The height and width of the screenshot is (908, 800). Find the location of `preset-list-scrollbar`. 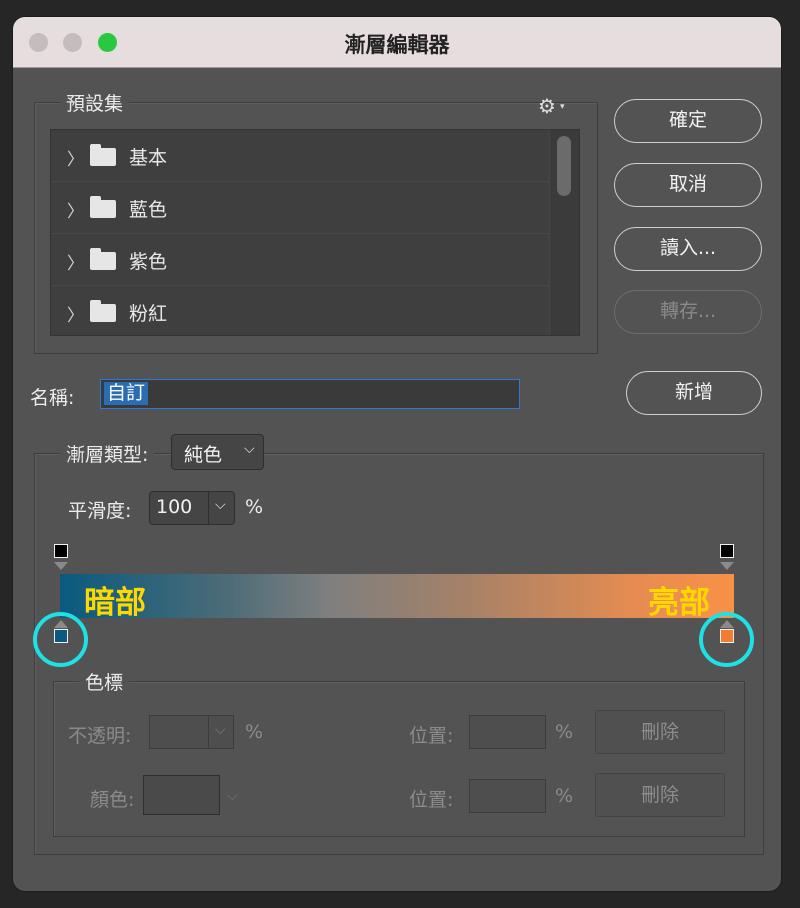

preset-list-scrollbar is located at coordinates (564, 232).